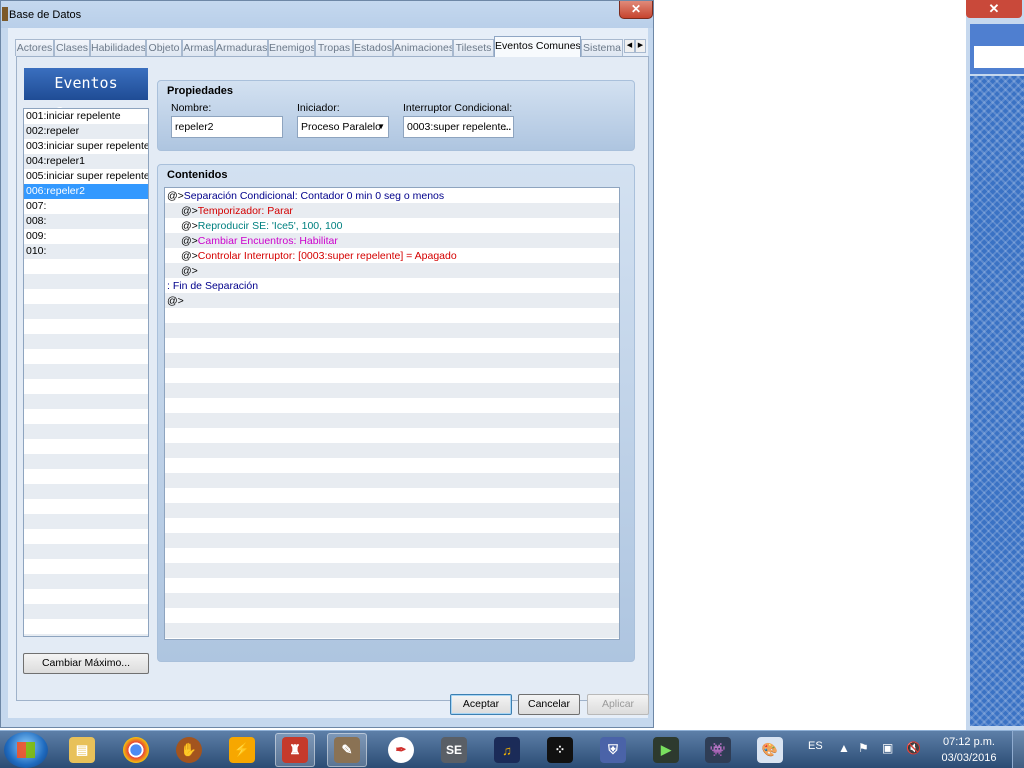  I want to click on command-text: Reproducir SE: 'Ice5', 100, 100, so click(270, 226).